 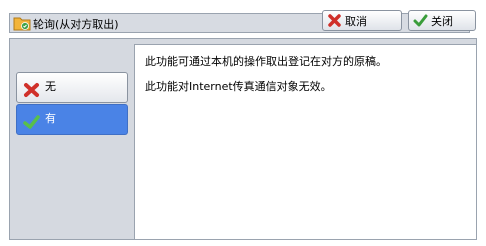 What do you see at coordinates (356, 21) in the screenshot?
I see `cancel-button-label: 取消` at bounding box center [356, 21].